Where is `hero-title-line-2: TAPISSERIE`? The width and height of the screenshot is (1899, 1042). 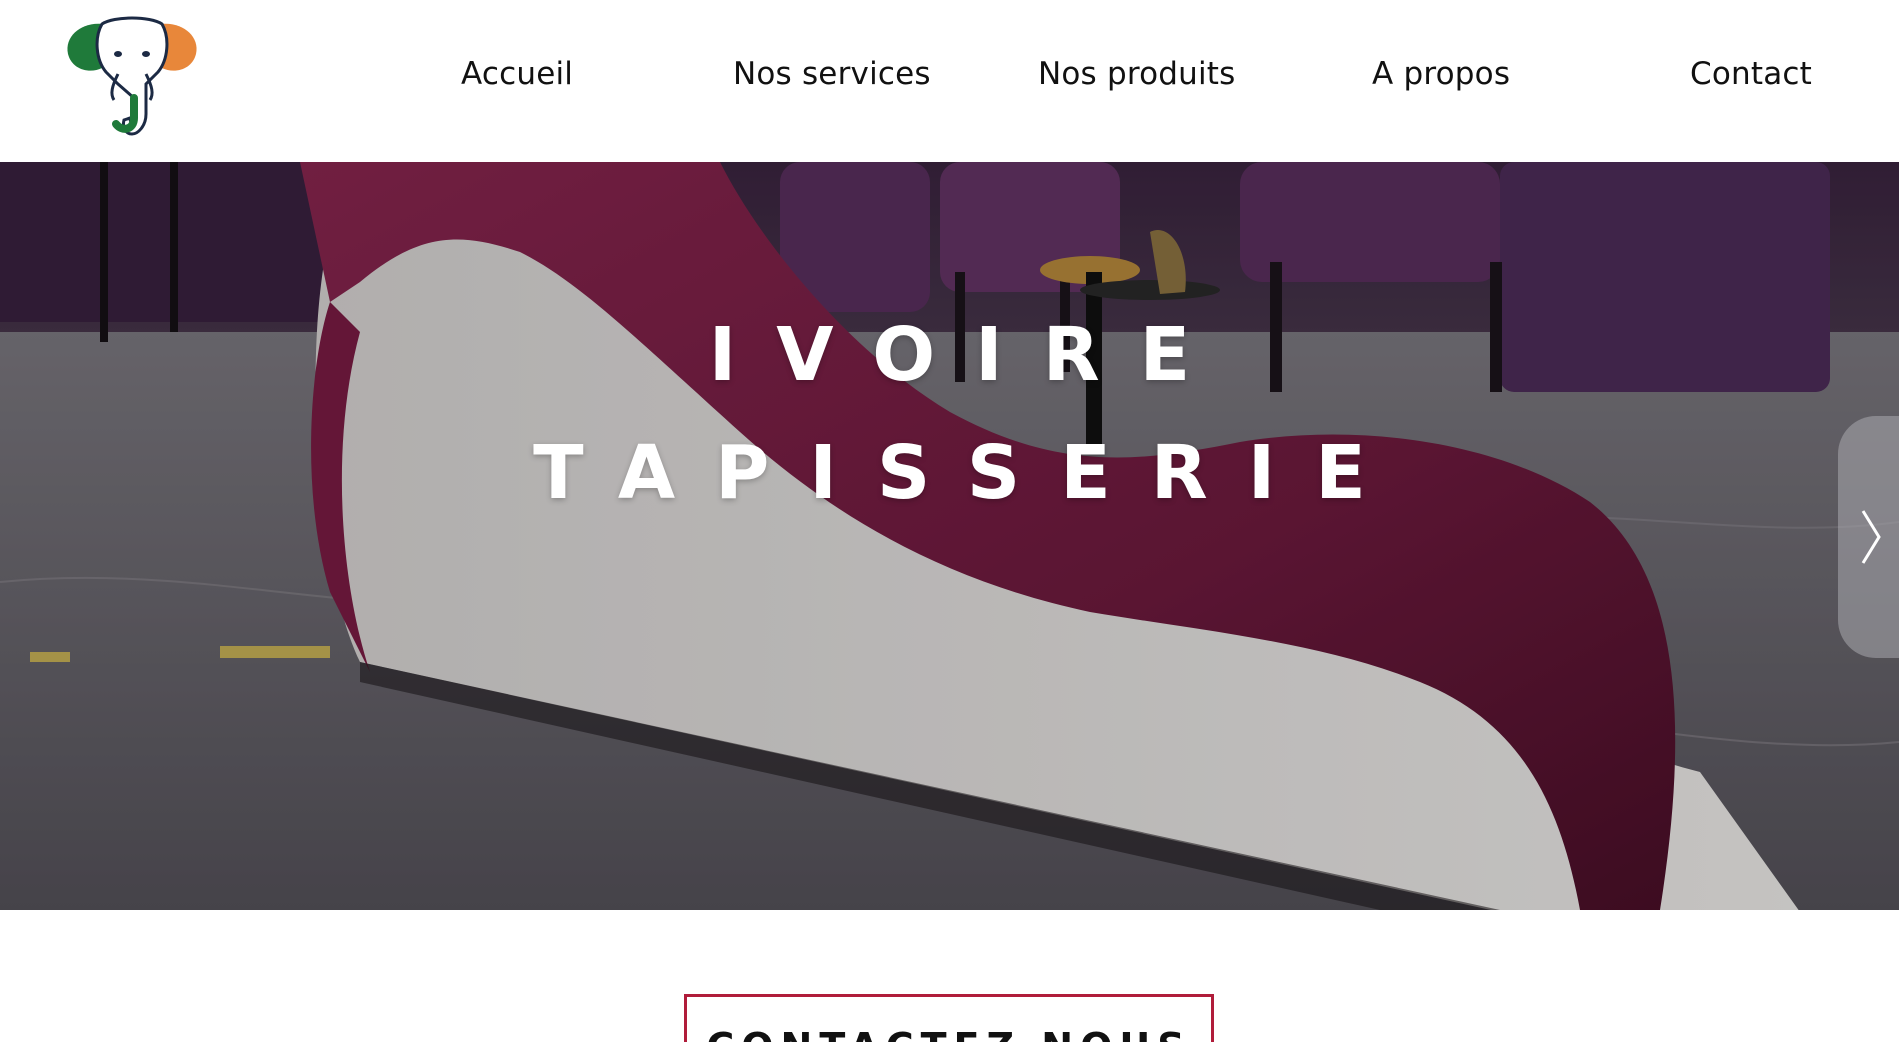 hero-title-line-2: TAPISSERIE is located at coordinates (969, 473).